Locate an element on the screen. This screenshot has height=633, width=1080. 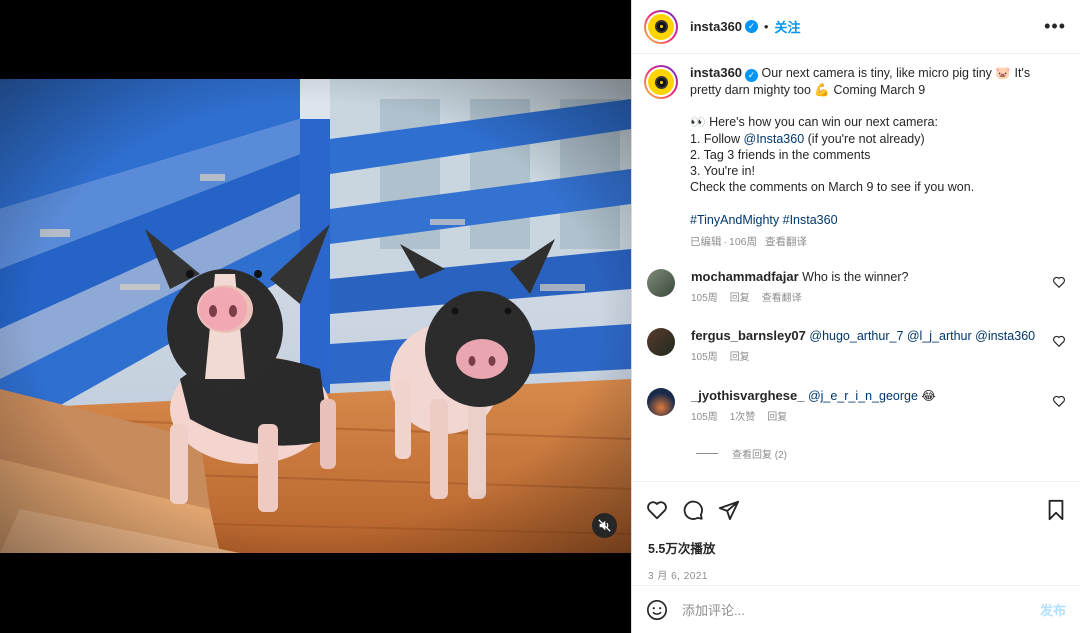
caption-step2: 2. Tag 3 friends in the comments is located at coordinates (780, 154).